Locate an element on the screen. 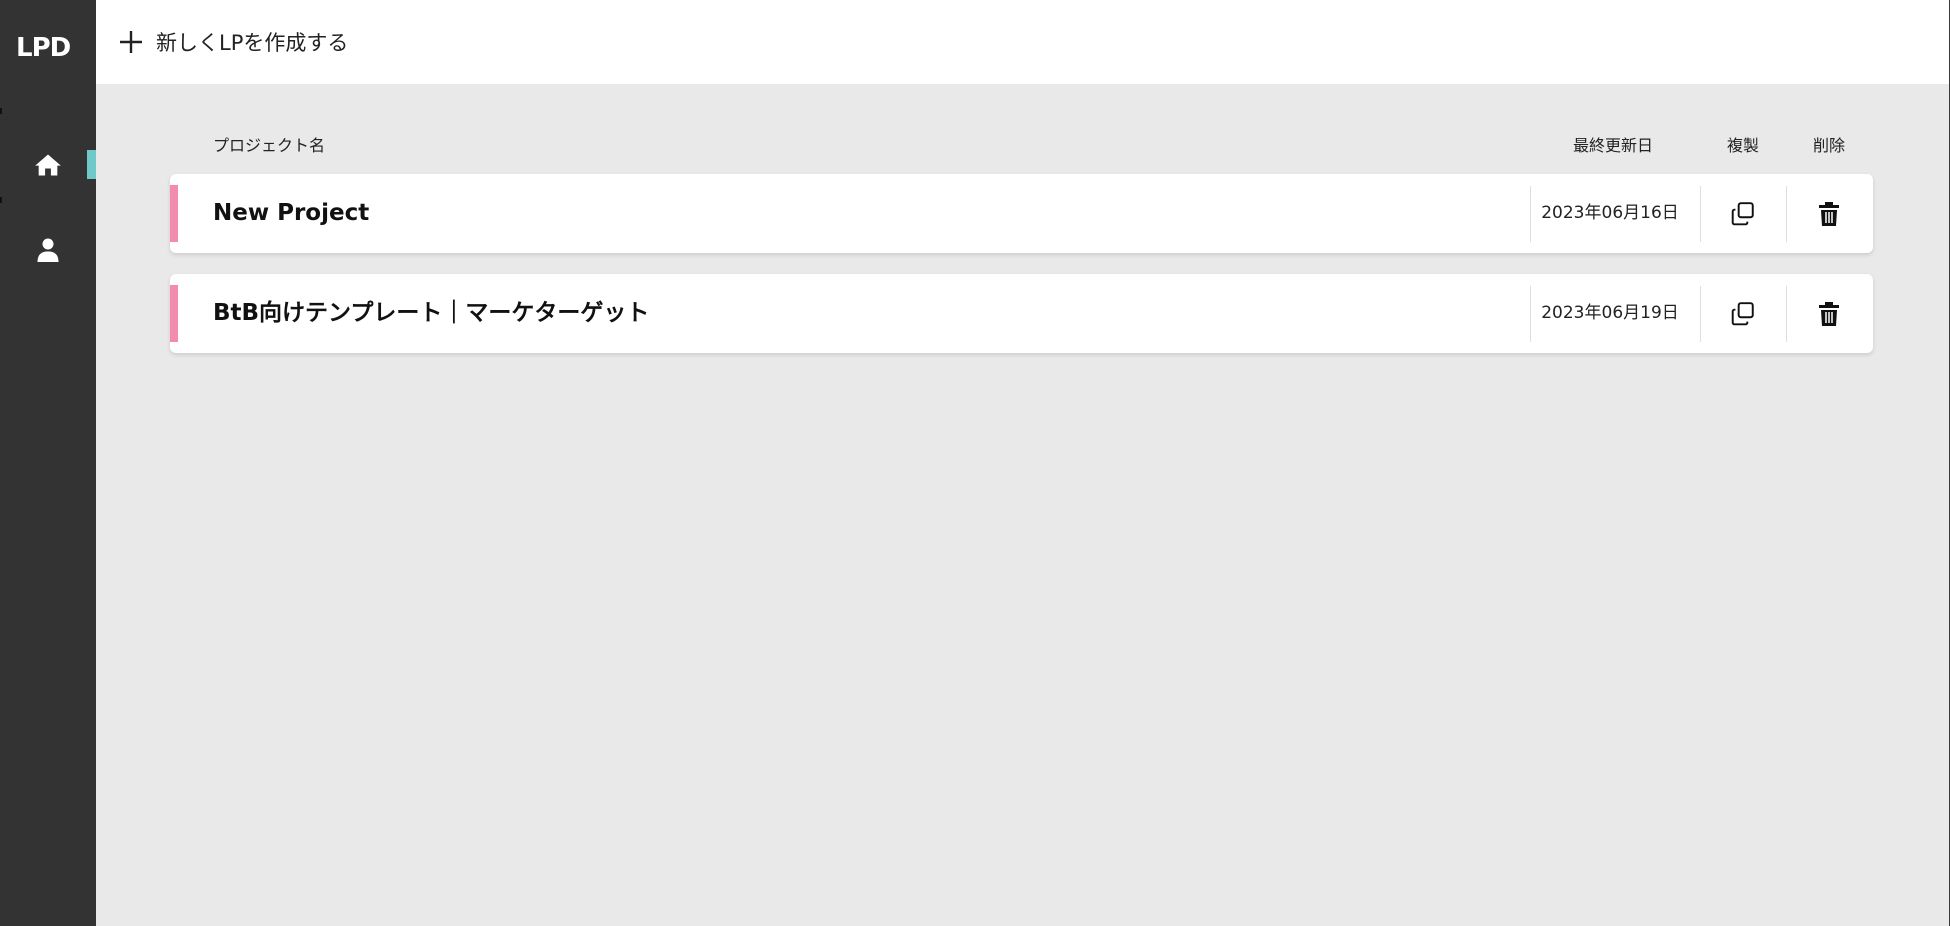 This screenshot has height=926, width=1950. header-copy: 複製 is located at coordinates (1743, 145).